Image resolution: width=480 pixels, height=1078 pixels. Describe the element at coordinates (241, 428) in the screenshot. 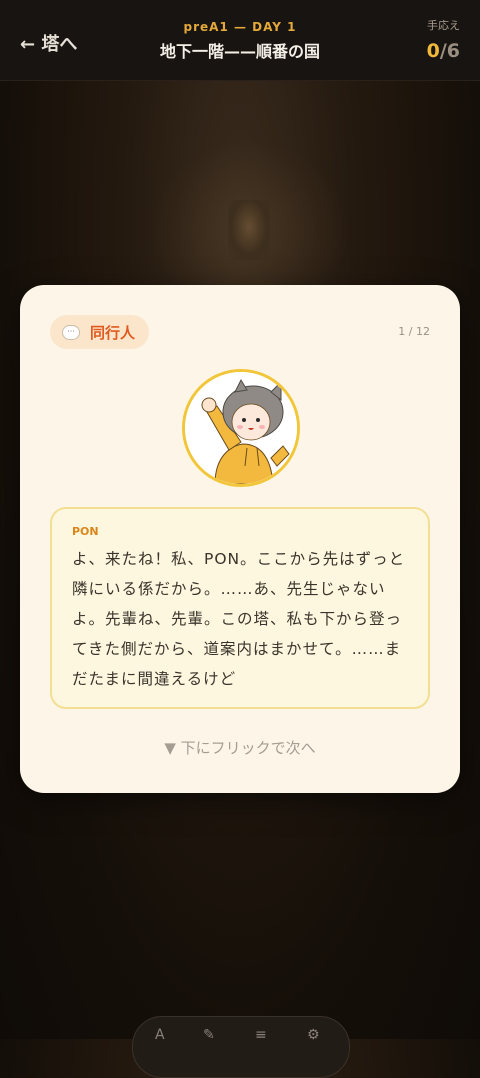

I see `character-avatar` at that location.